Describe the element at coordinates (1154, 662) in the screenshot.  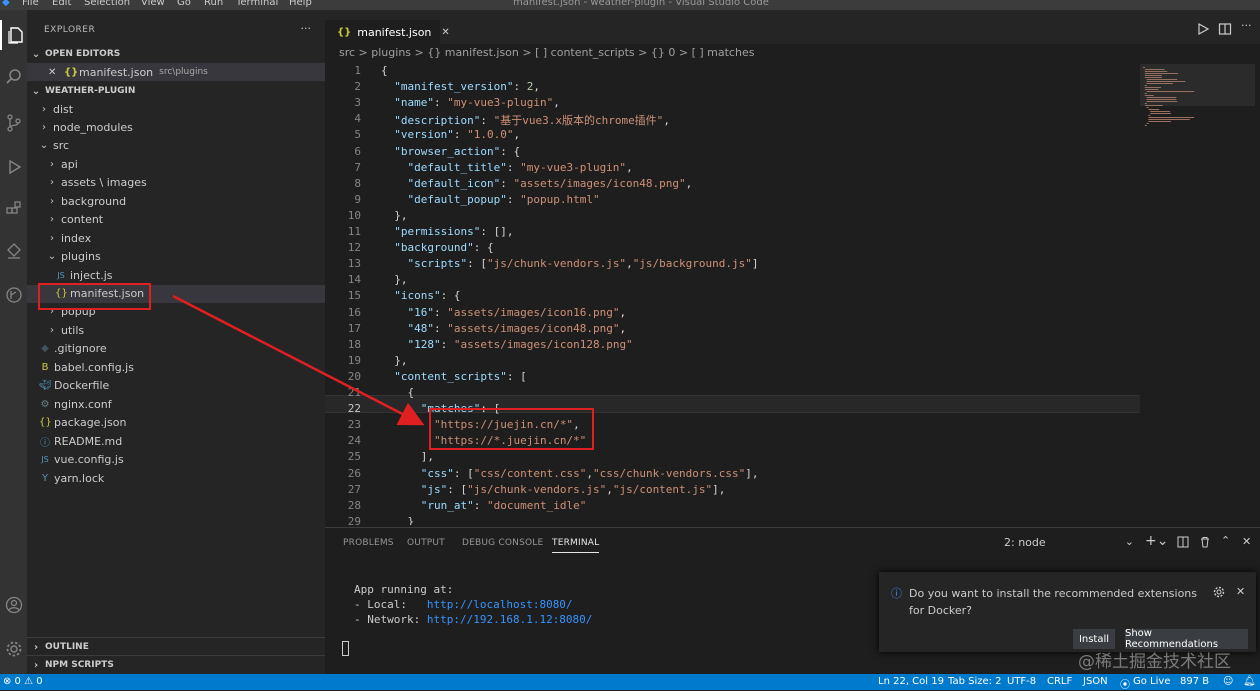
I see `watermark: @稀土掘金技术社区` at that location.